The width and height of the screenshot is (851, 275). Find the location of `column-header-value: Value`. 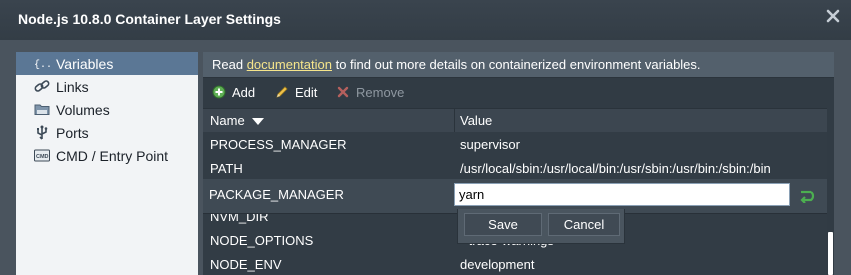

column-header-value: Value is located at coordinates (476, 120).